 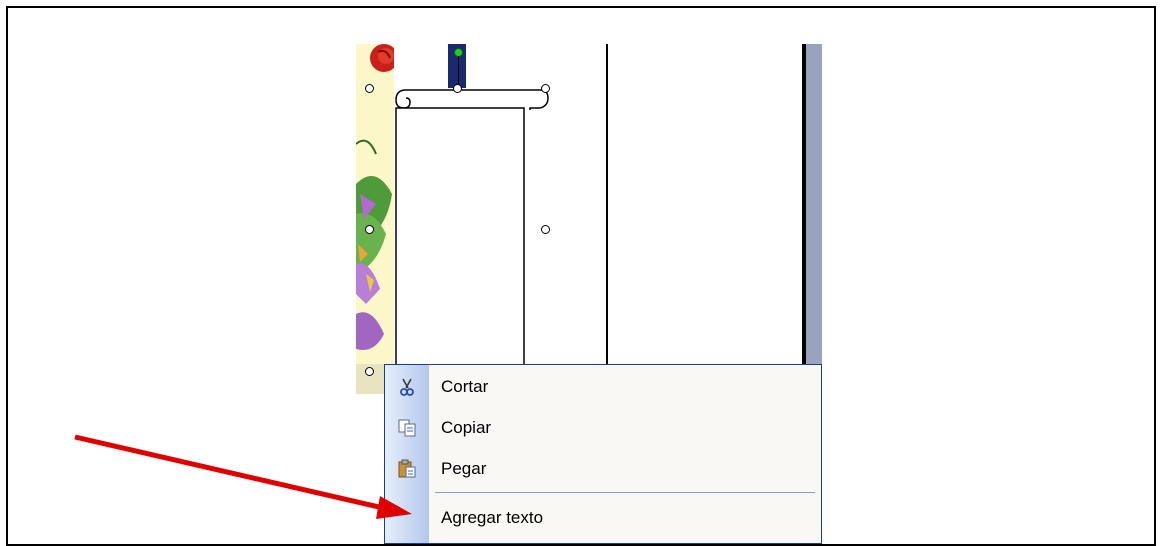 What do you see at coordinates (464, 468) in the screenshot?
I see `menu-item-paste-label: Pegar` at bounding box center [464, 468].